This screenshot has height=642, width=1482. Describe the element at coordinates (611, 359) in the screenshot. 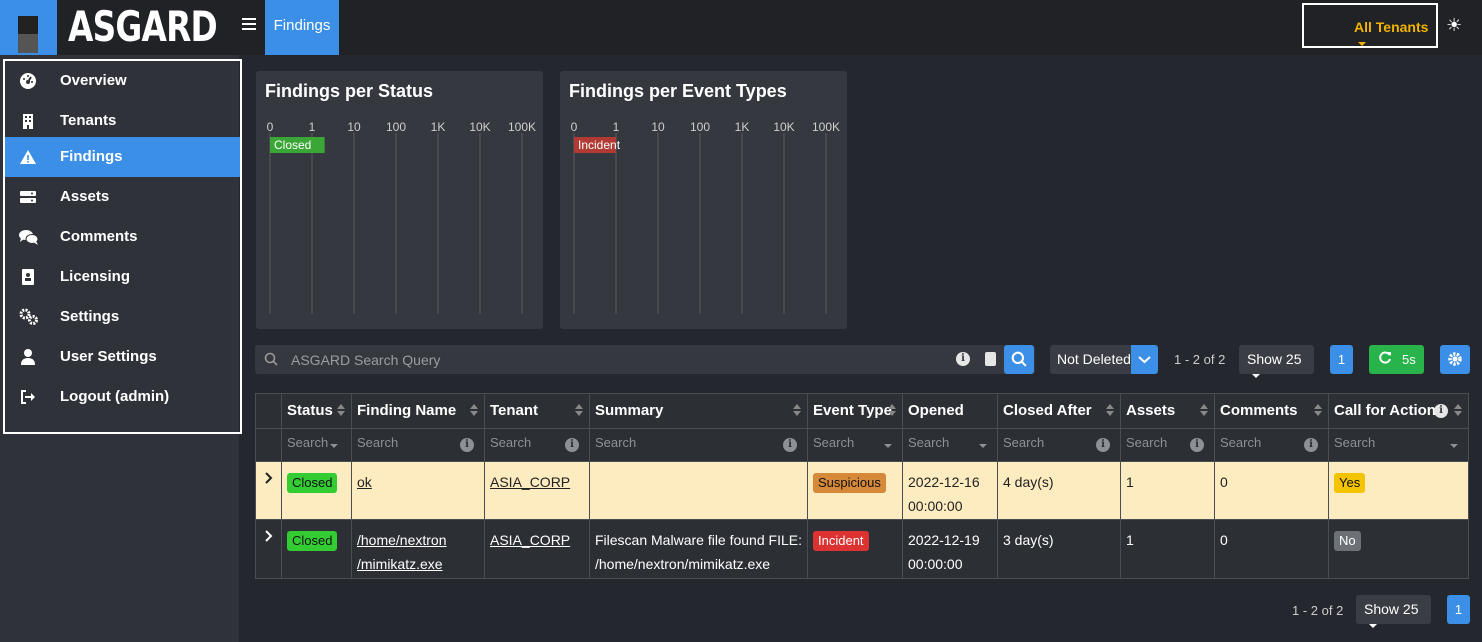

I see `search-input` at that location.